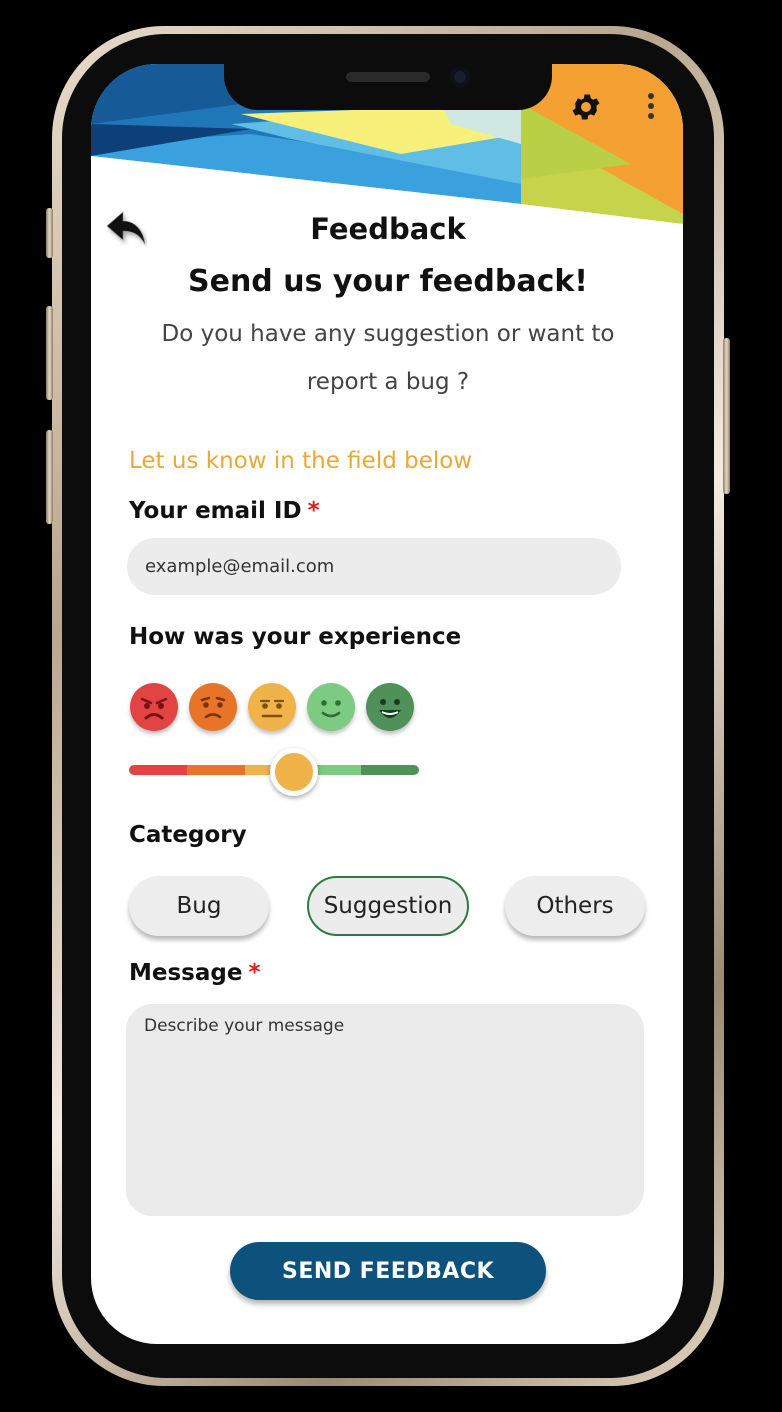 The width and height of the screenshot is (782, 1412). I want to click on experience-slider, so click(274, 772).